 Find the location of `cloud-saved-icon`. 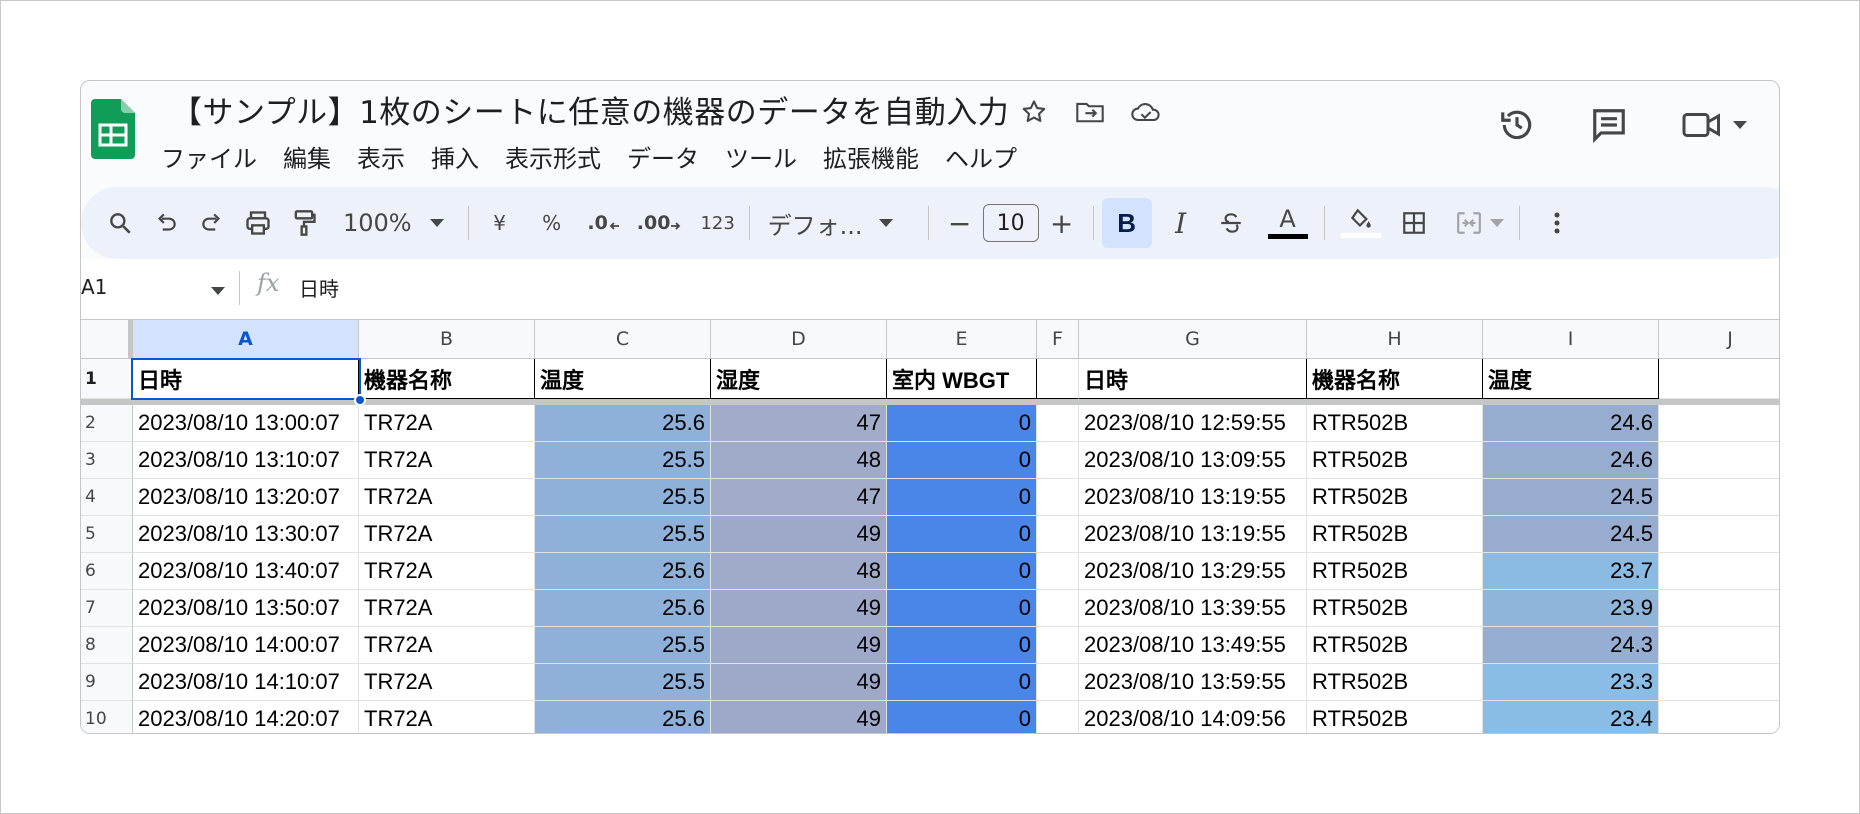

cloud-saved-icon is located at coordinates (1146, 112).